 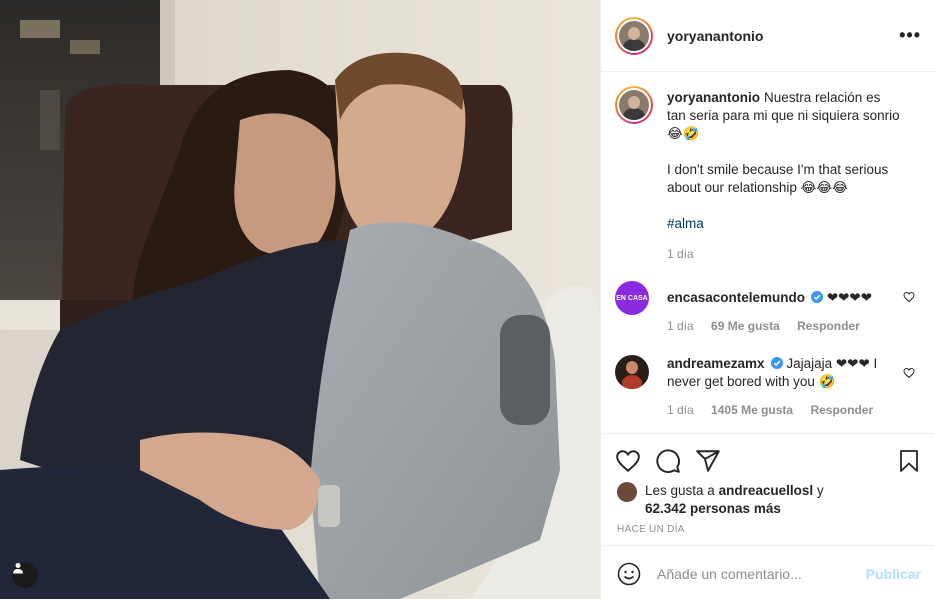 What do you see at coordinates (668, 461) in the screenshot?
I see `comment-bubble-icon` at bounding box center [668, 461].